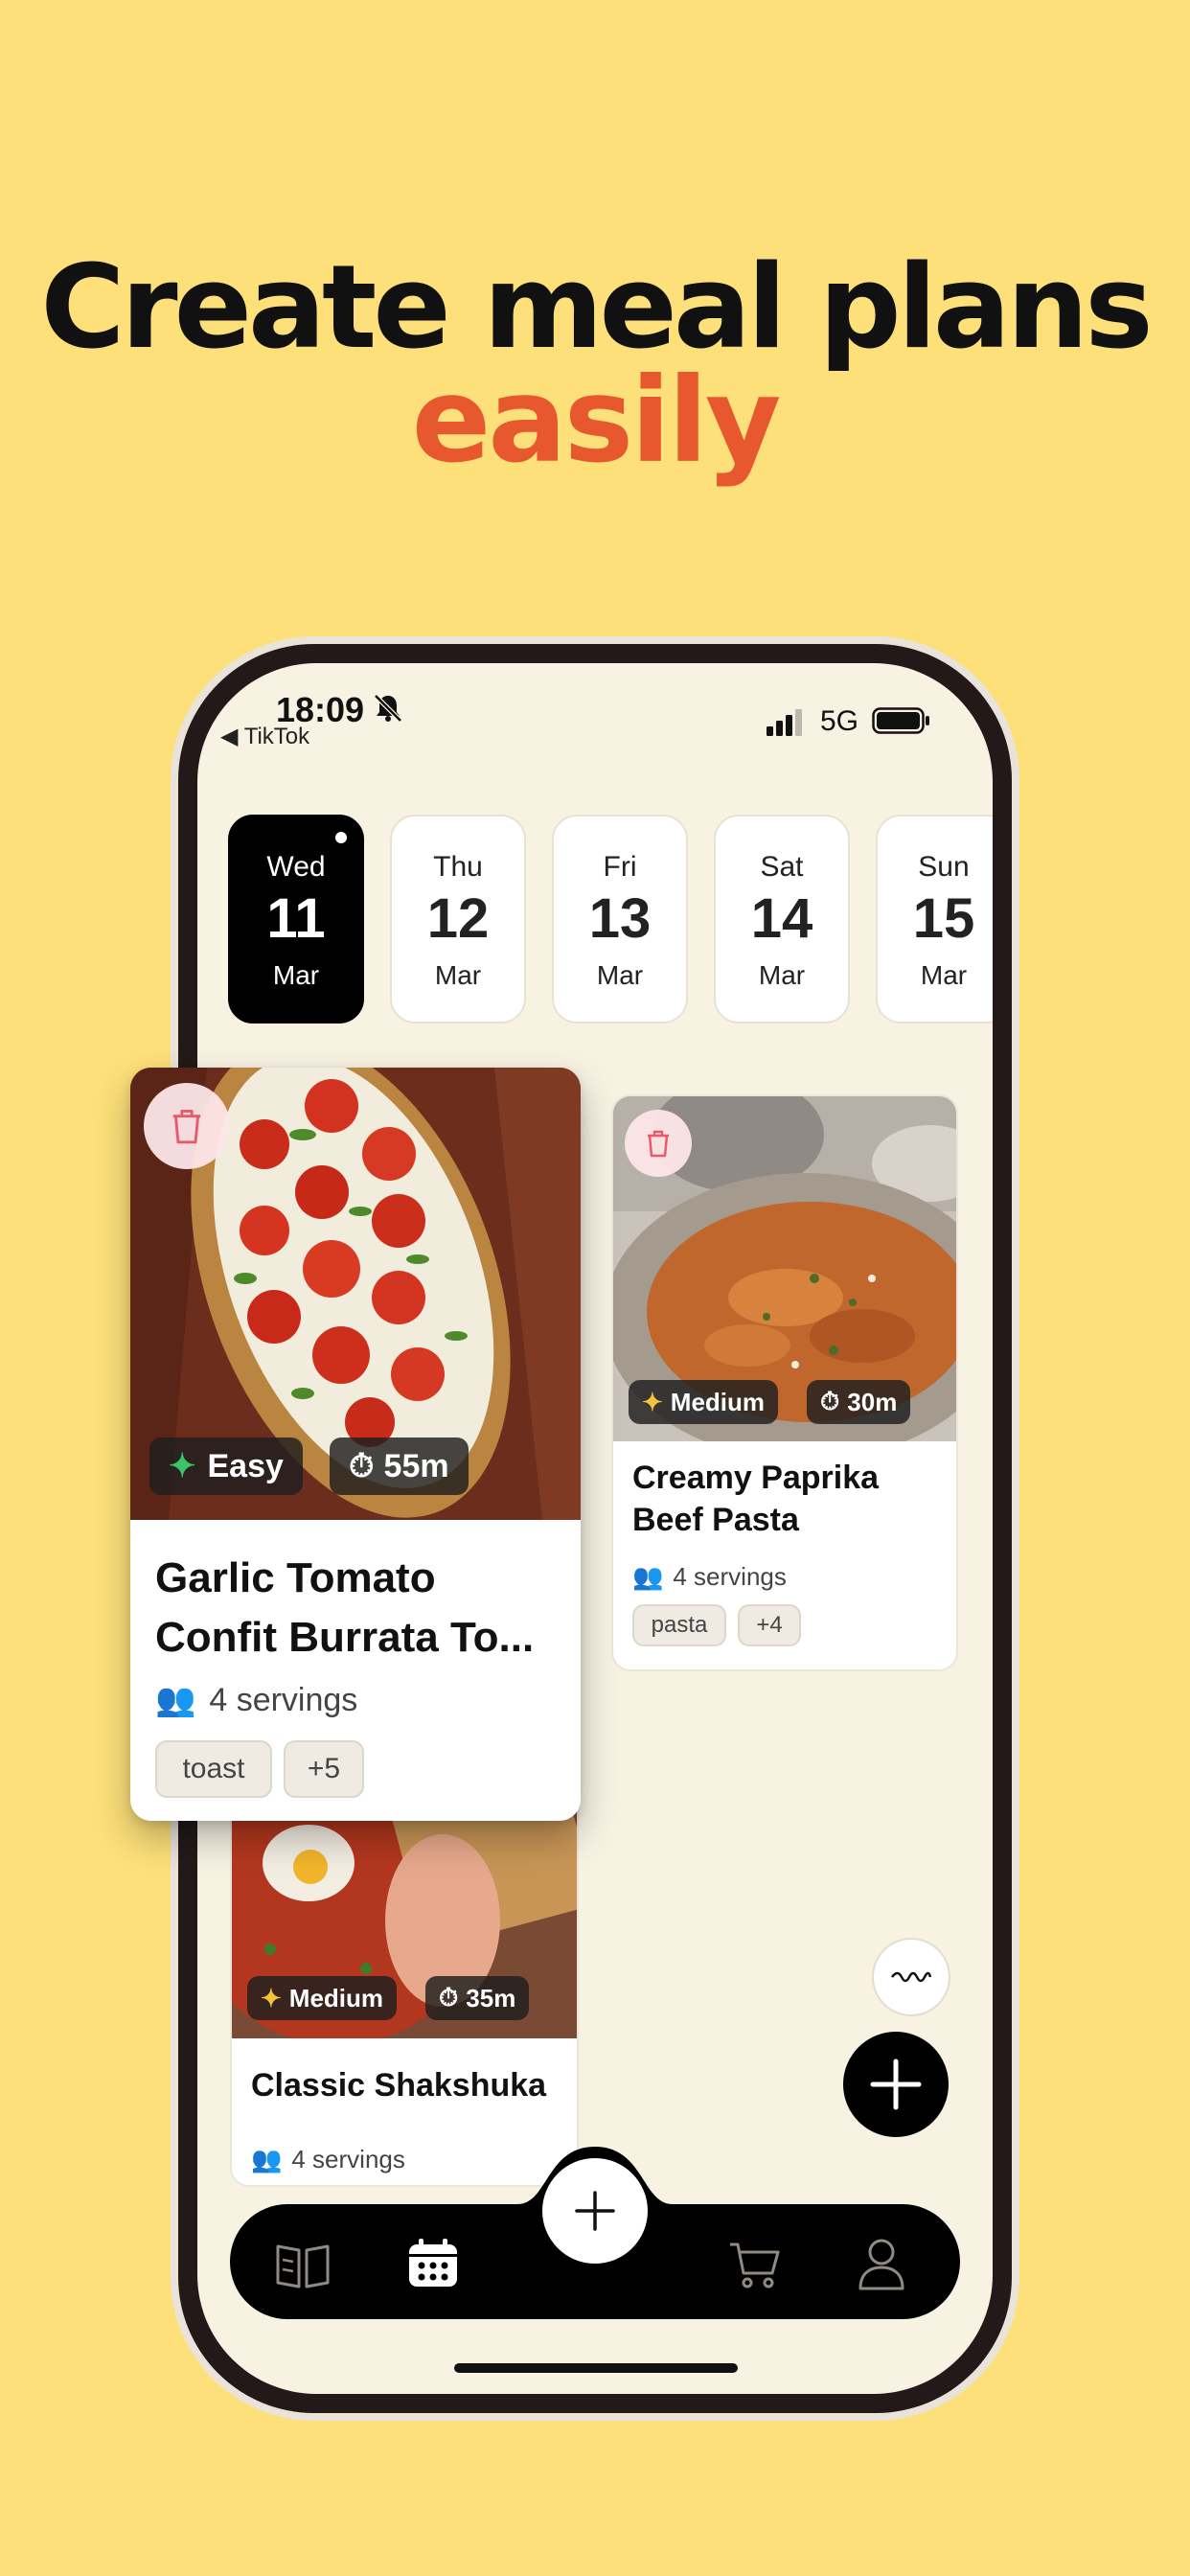 The height and width of the screenshot is (2576, 1190). Describe the element at coordinates (873, 1401) in the screenshot. I see `time-label: 30m` at that location.